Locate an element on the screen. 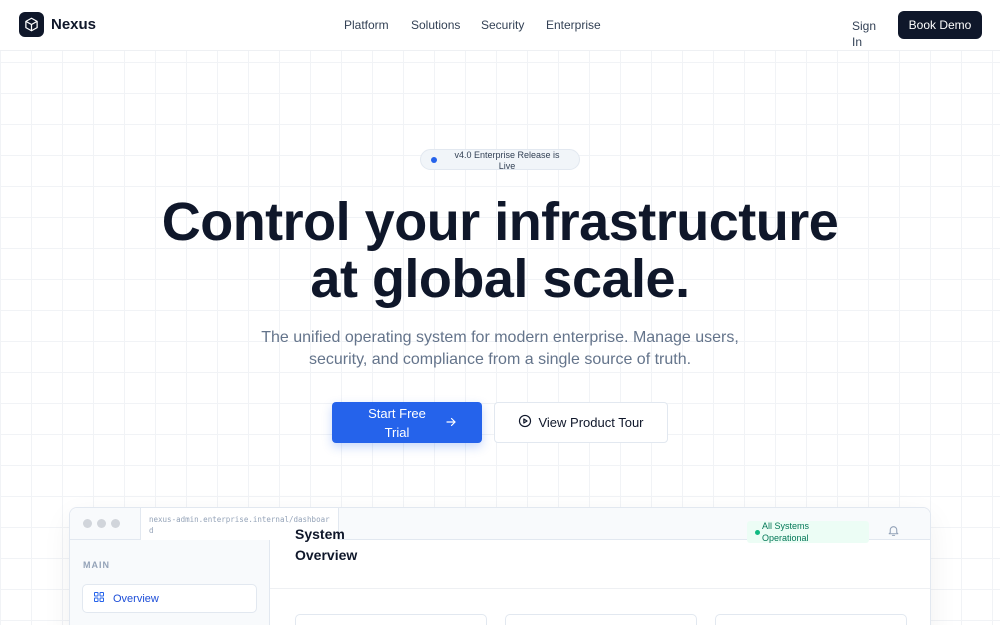 The width and height of the screenshot is (1000, 625). hero-title-line-1: Control your infrastructure is located at coordinates (500, 222).